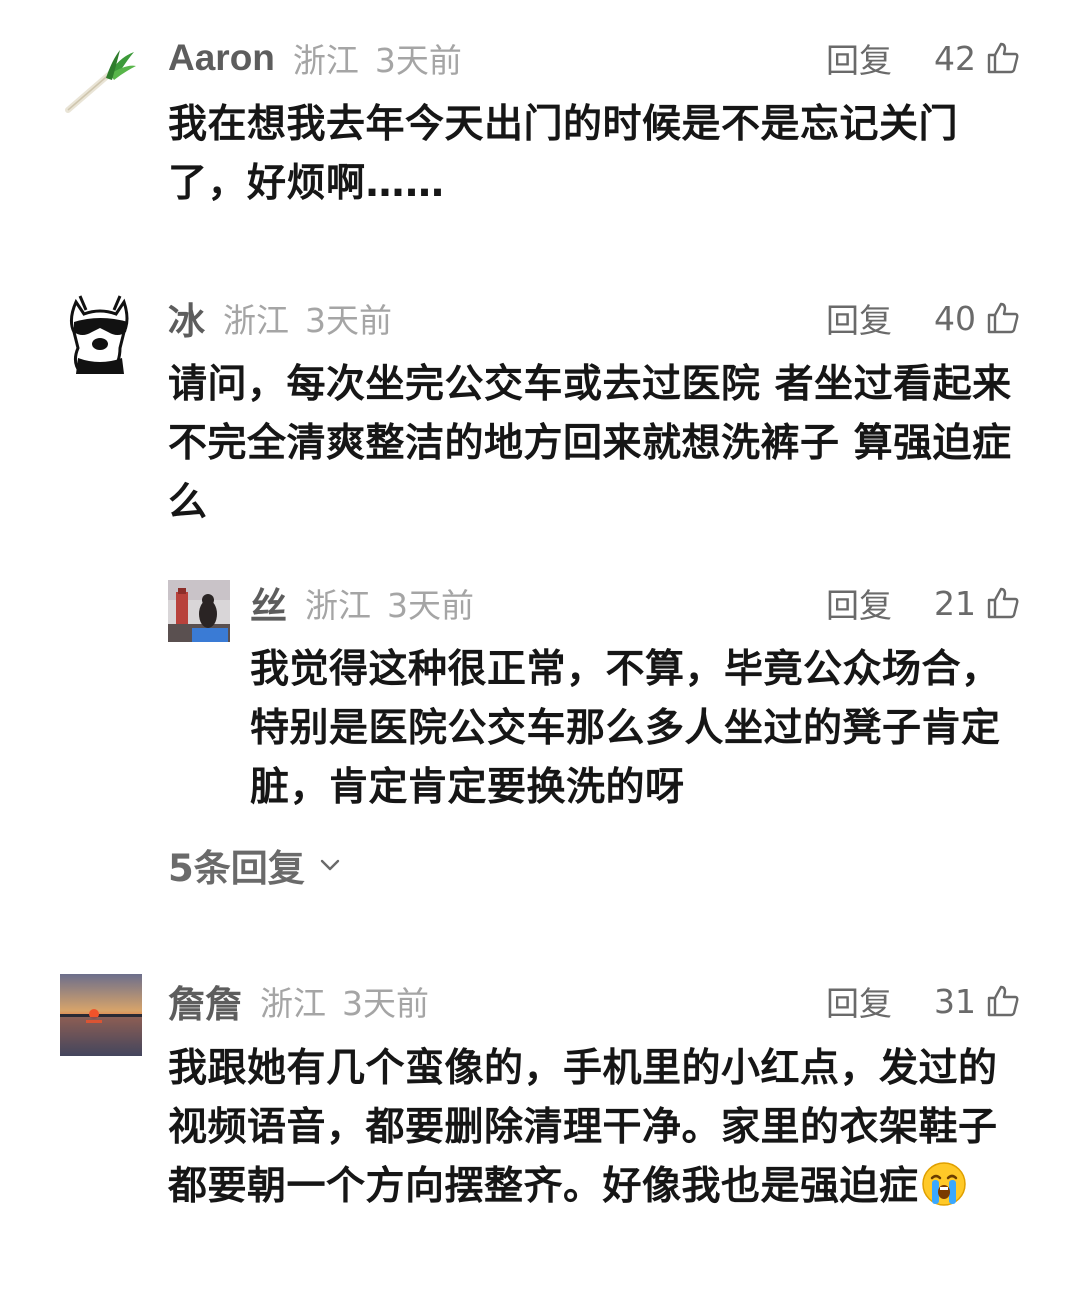 The image size is (1080, 1291). What do you see at coordinates (923, 58) in the screenshot?
I see `comment-actions: 回复 42` at bounding box center [923, 58].